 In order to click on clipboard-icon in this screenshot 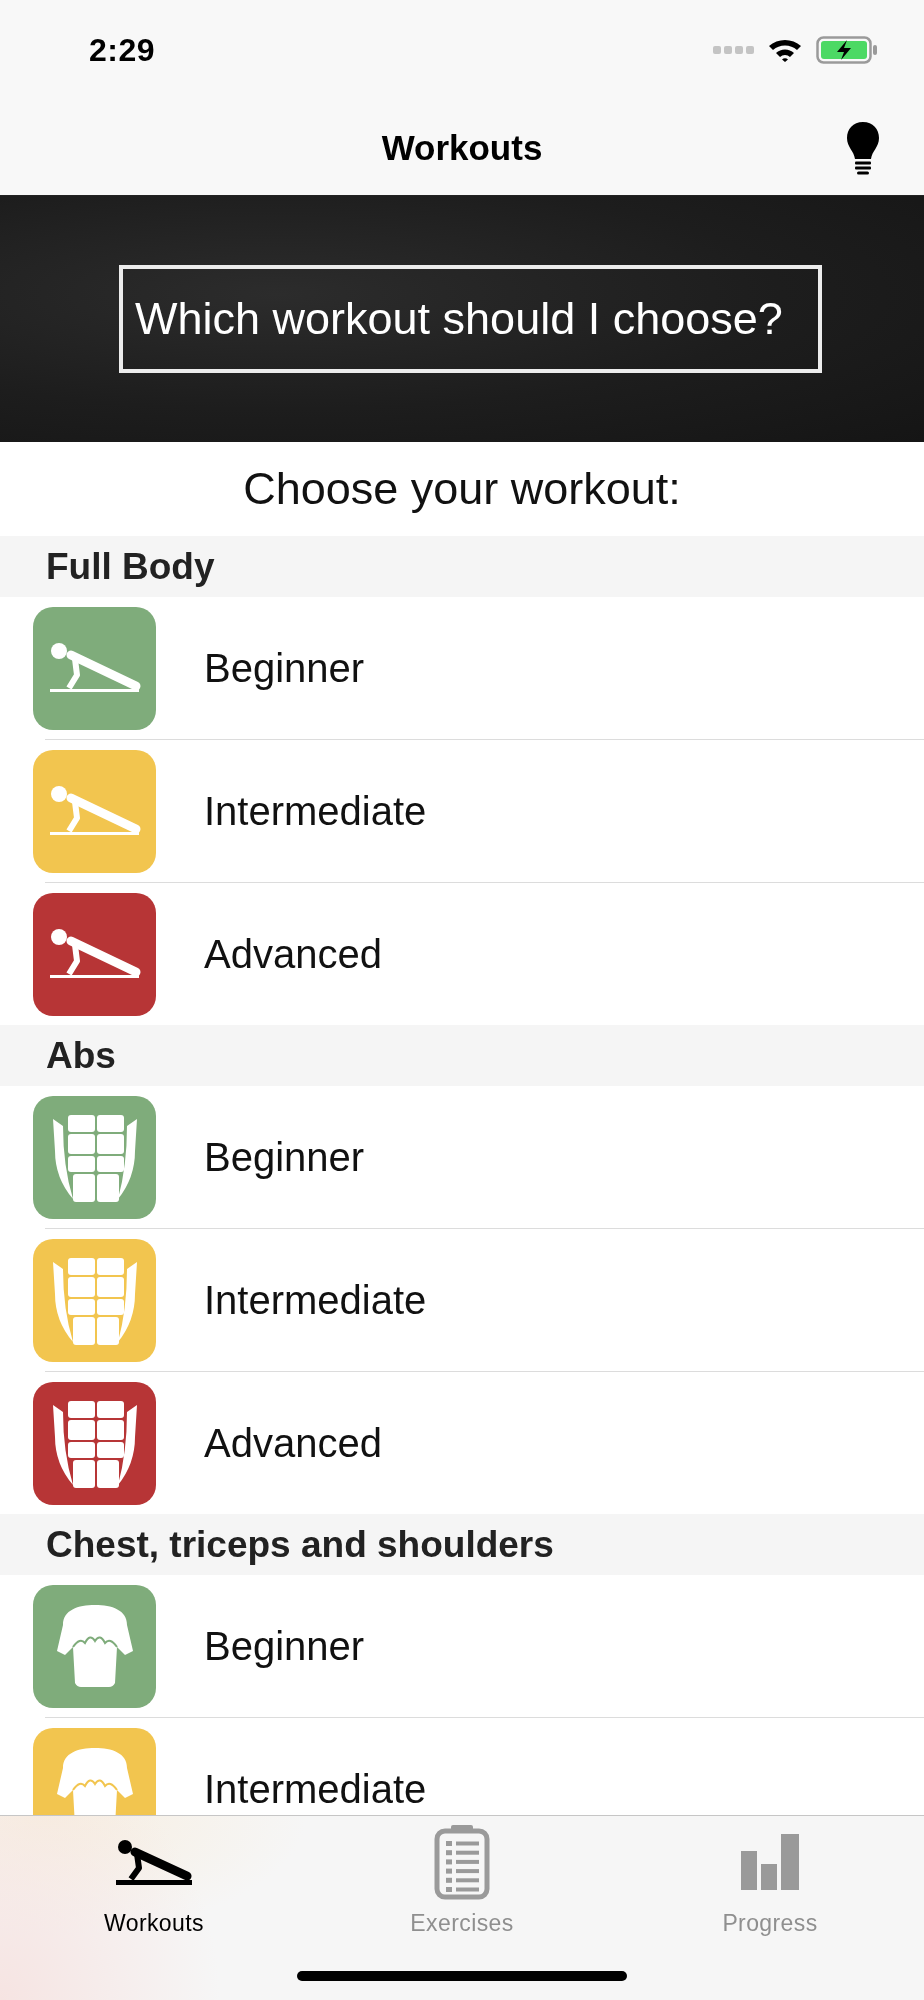, I will do `click(462, 1862)`.